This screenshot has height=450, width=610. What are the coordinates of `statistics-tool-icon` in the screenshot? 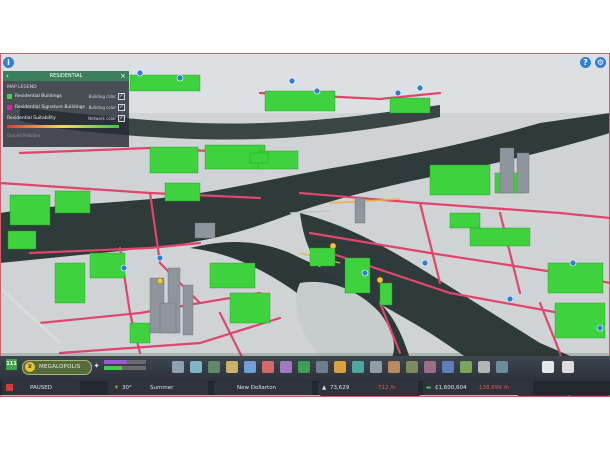 It's located at (466, 367).